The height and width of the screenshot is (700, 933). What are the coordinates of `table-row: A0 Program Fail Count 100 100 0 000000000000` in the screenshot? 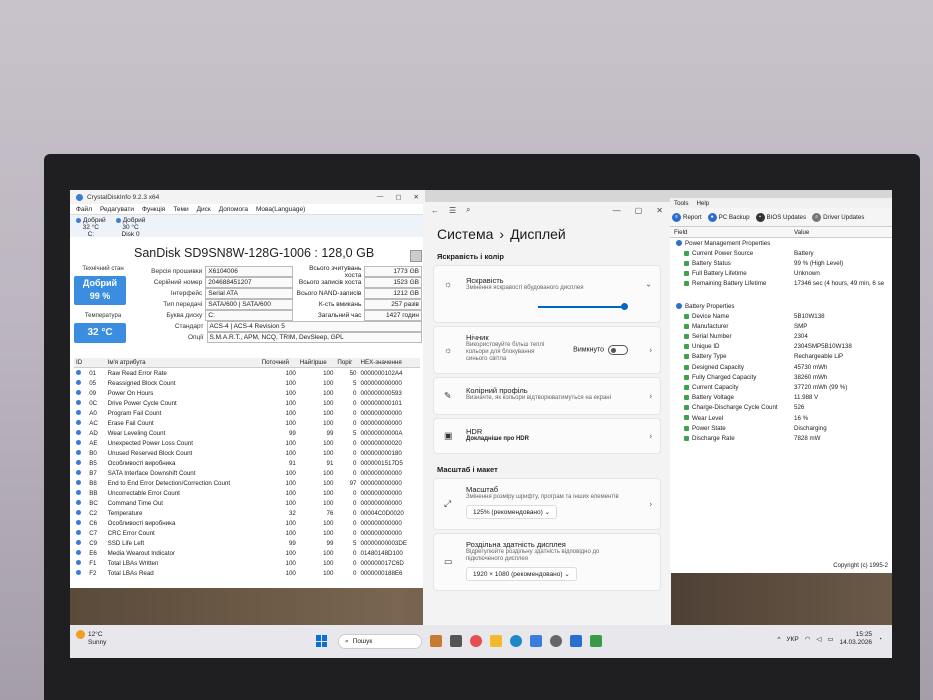 It's located at (247, 413).